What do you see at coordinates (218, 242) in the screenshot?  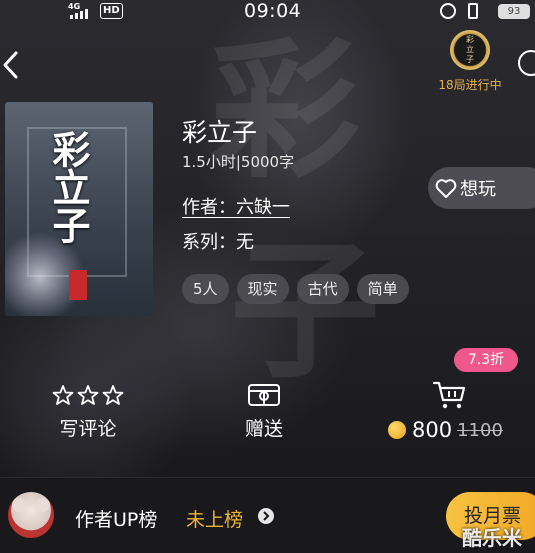 I see `series-label: 系列：无` at bounding box center [218, 242].